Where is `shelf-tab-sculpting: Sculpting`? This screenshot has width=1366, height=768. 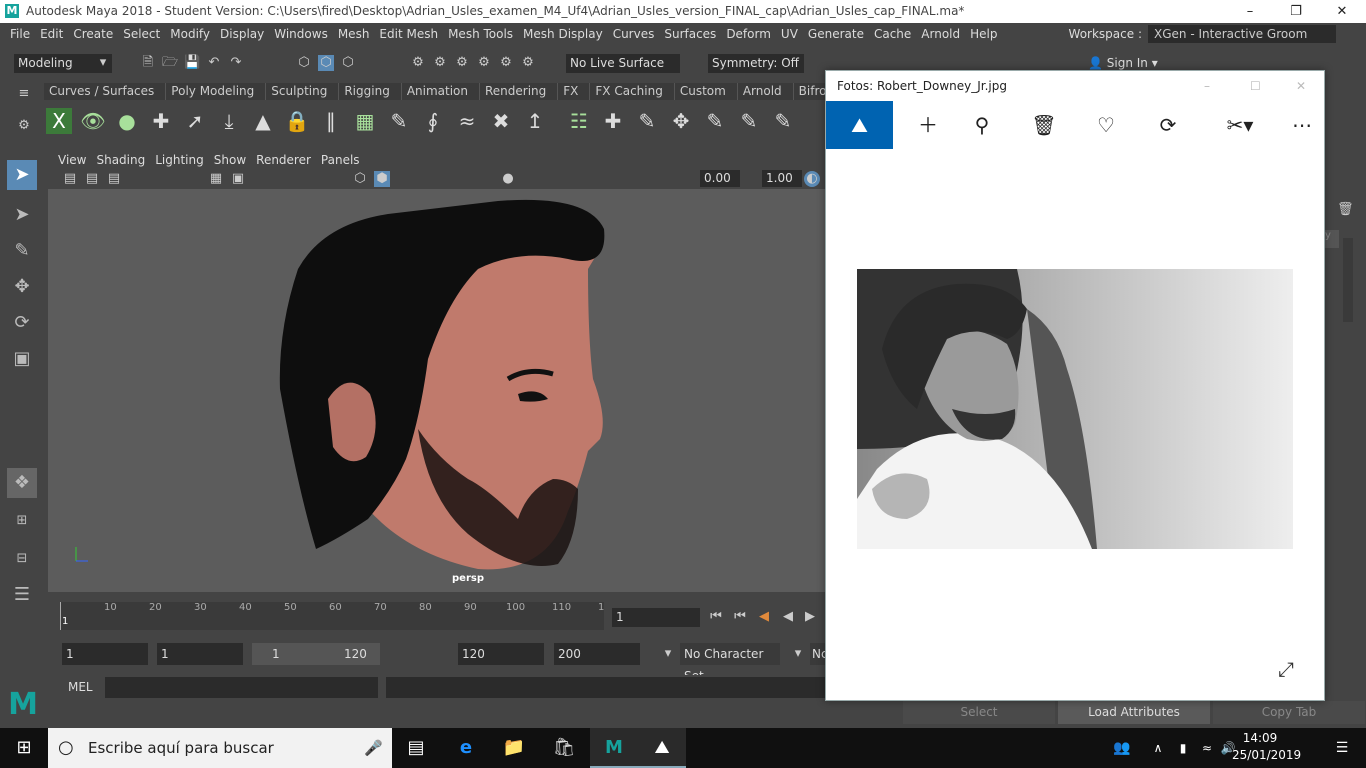 shelf-tab-sculpting: Sculpting is located at coordinates (303, 91).